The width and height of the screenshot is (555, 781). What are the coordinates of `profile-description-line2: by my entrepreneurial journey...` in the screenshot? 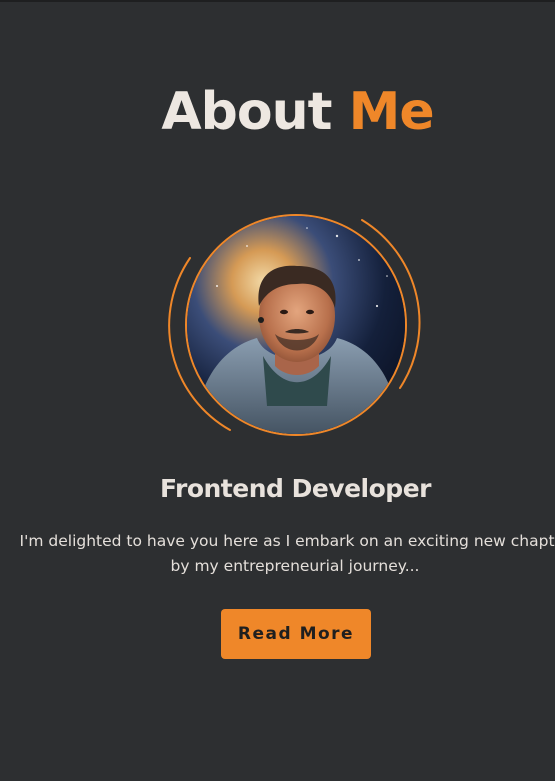 It's located at (295, 566).